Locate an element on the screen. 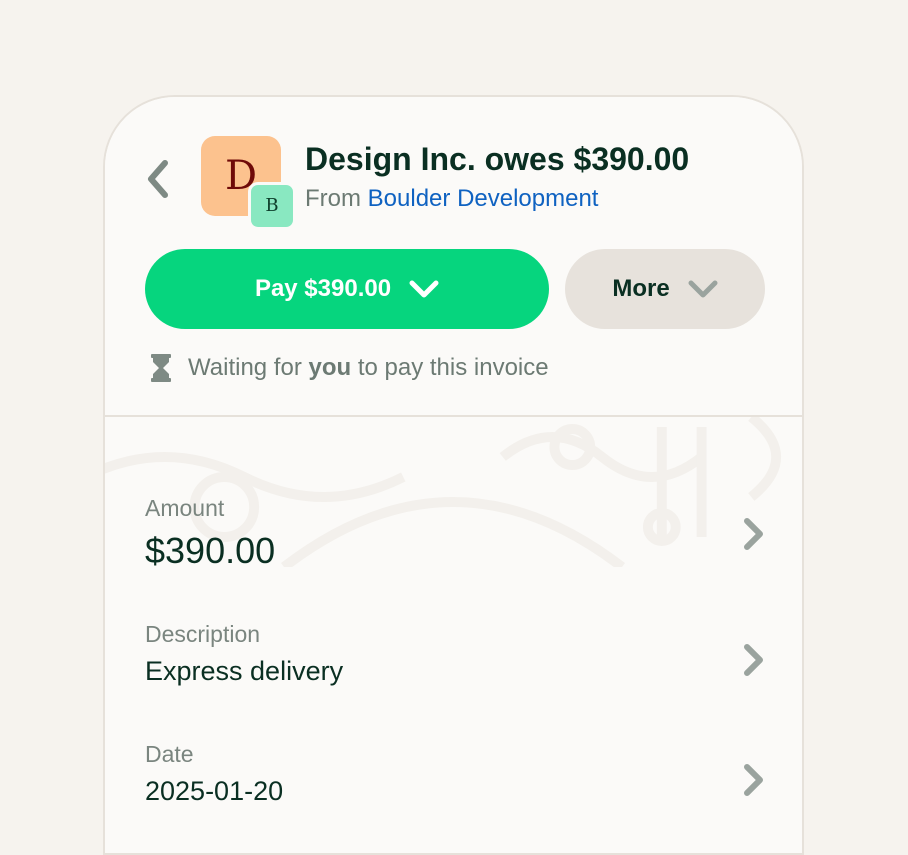  detail-value: 2025-01-20 is located at coordinates (214, 791).